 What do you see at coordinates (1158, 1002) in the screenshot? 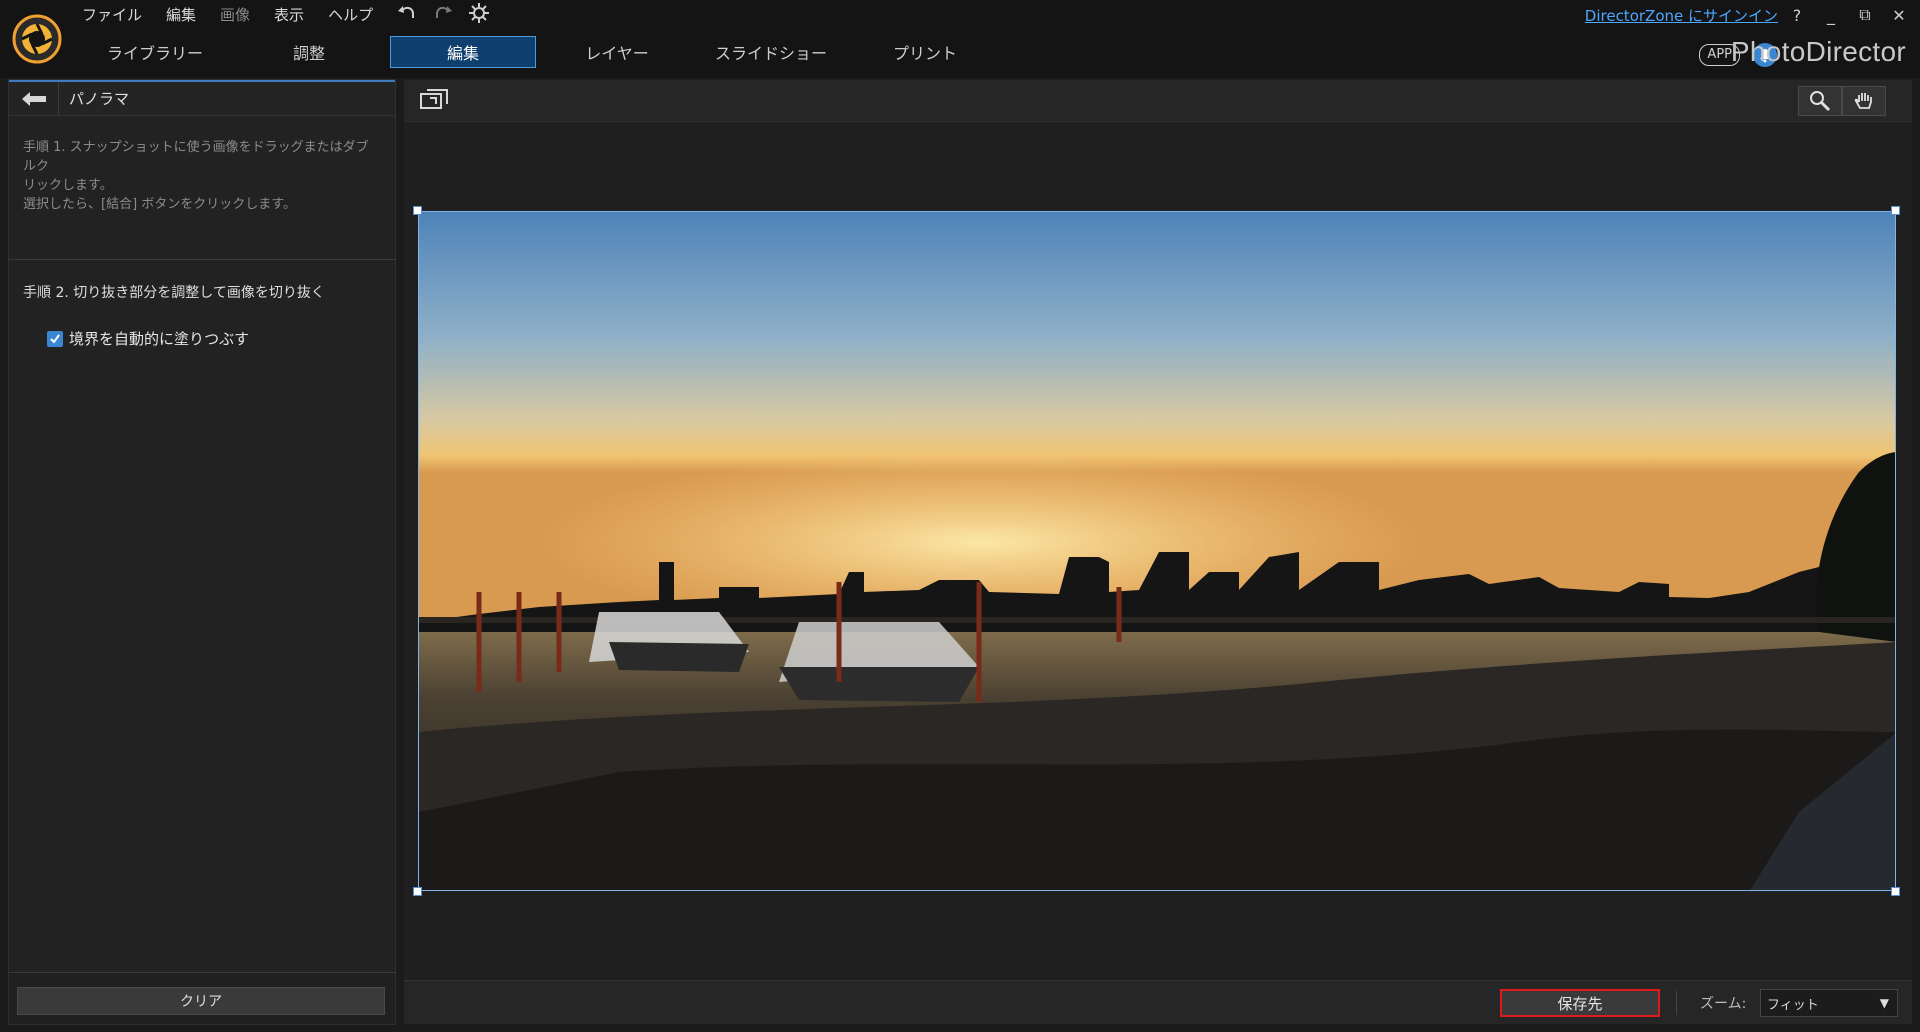
I see `canvas-bottom-bar: 保存先 ズーム: フィット ▼` at bounding box center [1158, 1002].